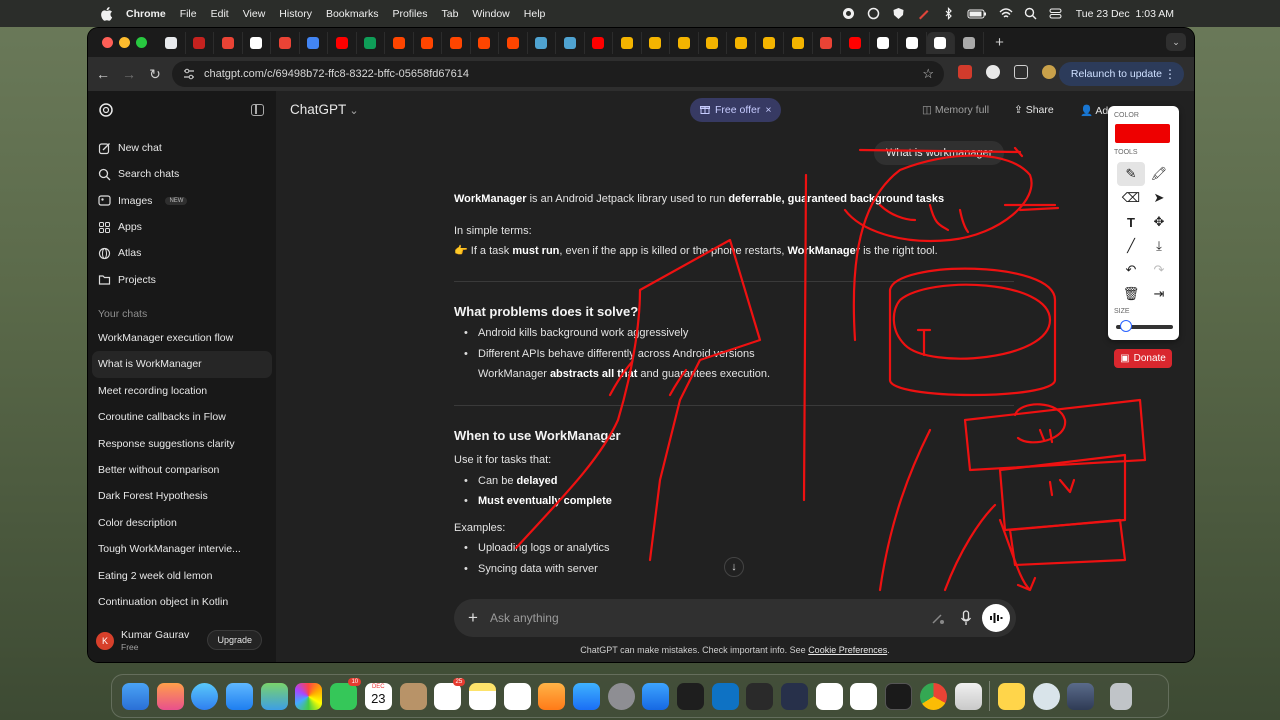 The width and height of the screenshot is (1280, 720). I want to click on screenshot-icon, so click(1081, 696).